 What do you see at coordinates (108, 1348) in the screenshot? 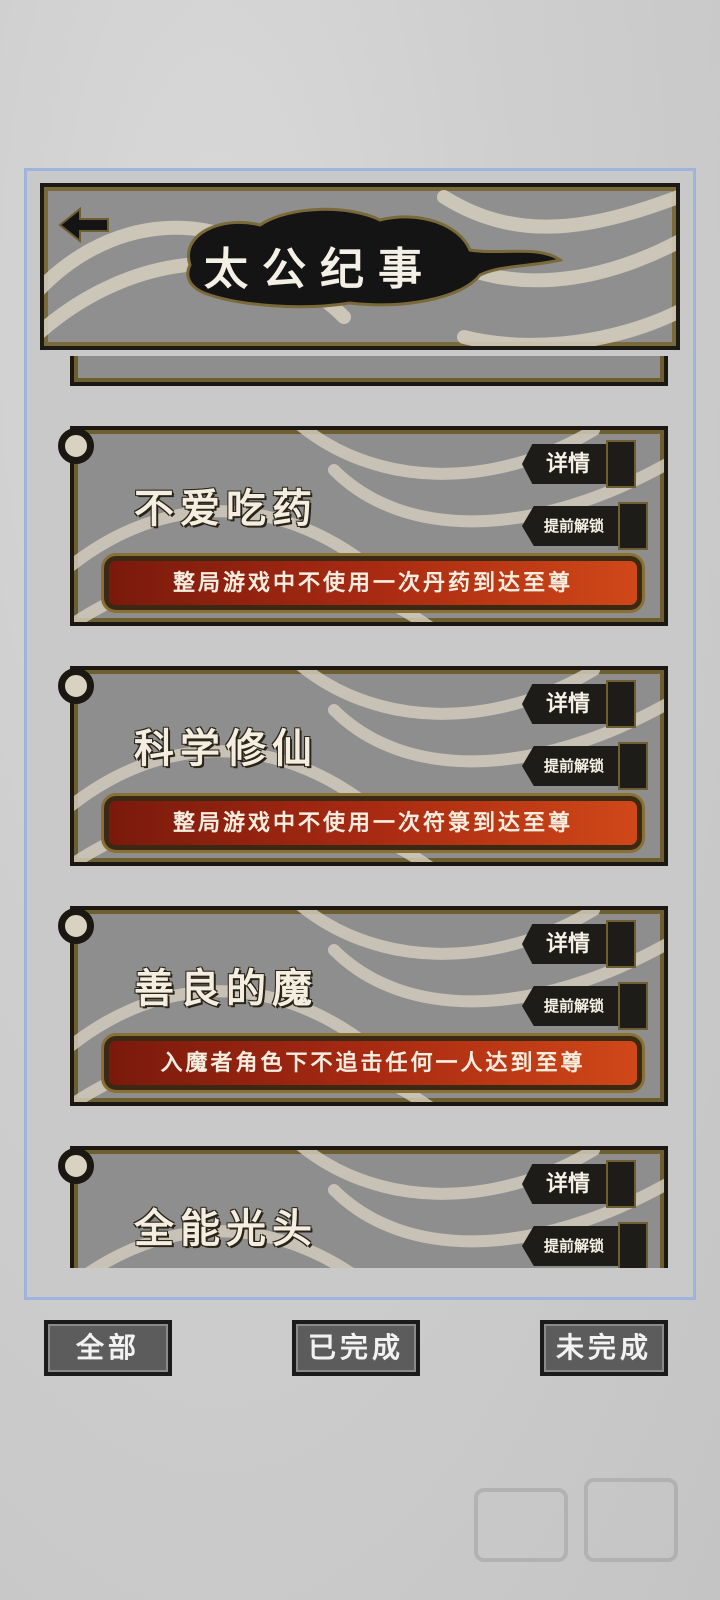
I see `tab-all: 全部` at bounding box center [108, 1348].